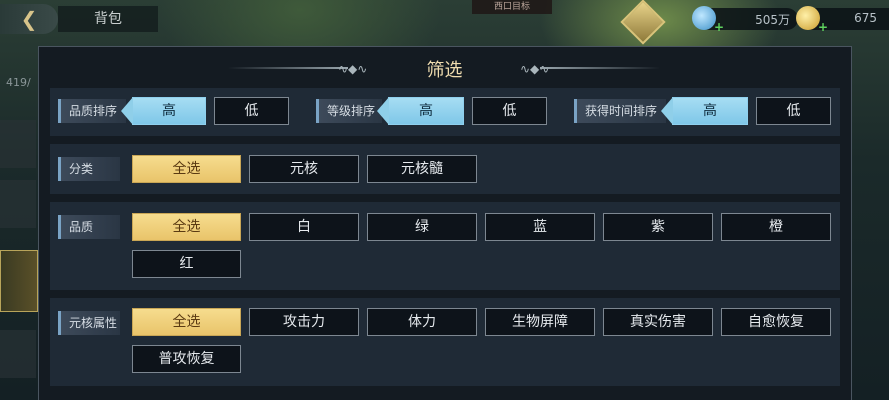 The image size is (889, 400). I want to click on gold-amount: 675, so click(865, 18).